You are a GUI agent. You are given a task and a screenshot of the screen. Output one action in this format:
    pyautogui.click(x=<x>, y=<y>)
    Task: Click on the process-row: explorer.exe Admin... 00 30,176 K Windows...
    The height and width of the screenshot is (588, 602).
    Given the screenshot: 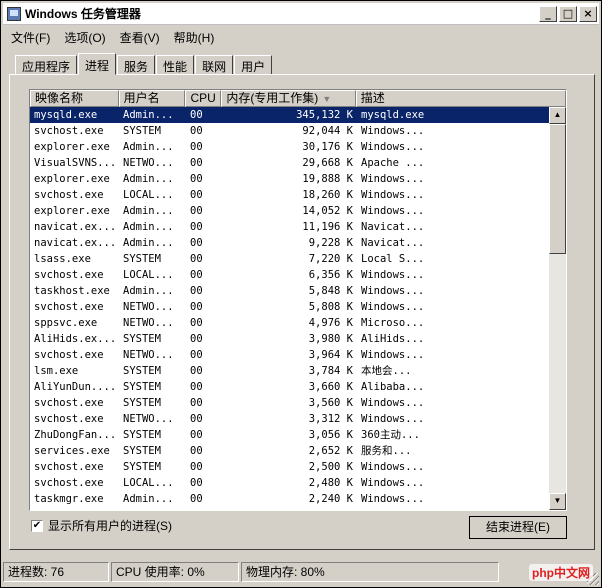 What is the action you would take?
    pyautogui.click(x=290, y=147)
    